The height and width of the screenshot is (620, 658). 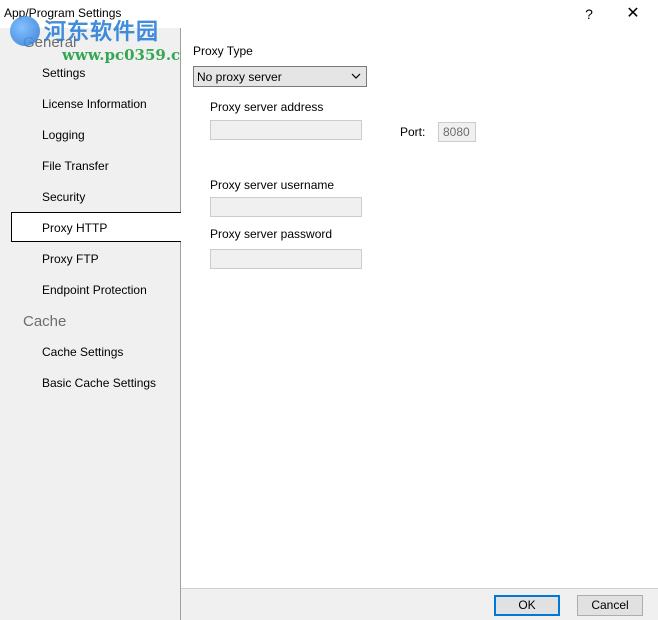 What do you see at coordinates (419, 604) in the screenshot?
I see `dialog-footer: OK Cancel` at bounding box center [419, 604].